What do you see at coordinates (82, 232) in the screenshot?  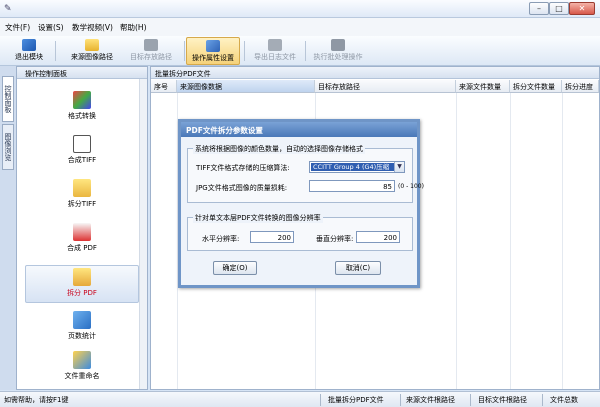 I see `pdf-merge-icon` at bounding box center [82, 232].